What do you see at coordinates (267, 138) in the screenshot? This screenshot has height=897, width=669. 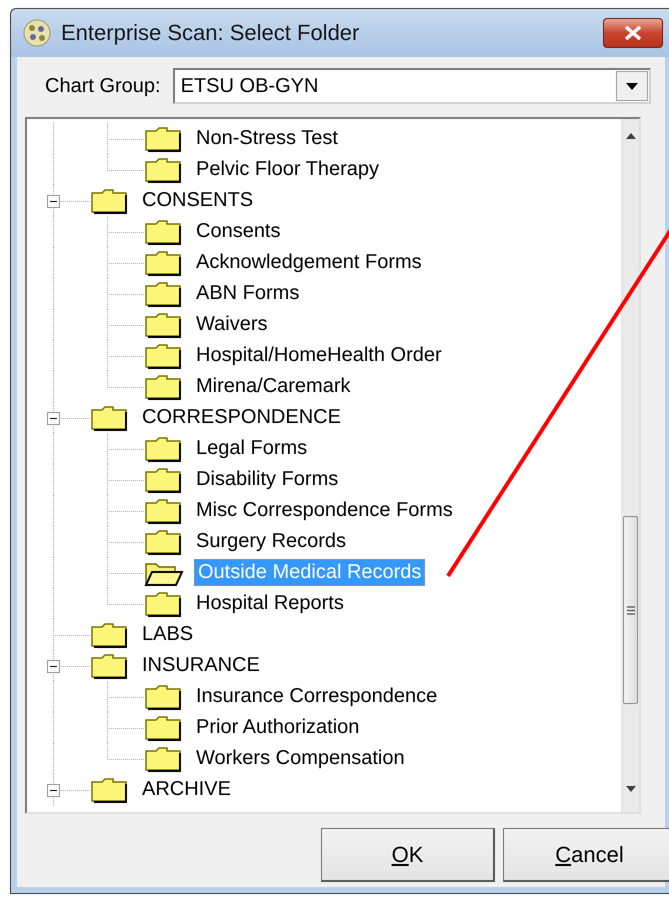 I see `folder-item: Non-Stress Test` at bounding box center [267, 138].